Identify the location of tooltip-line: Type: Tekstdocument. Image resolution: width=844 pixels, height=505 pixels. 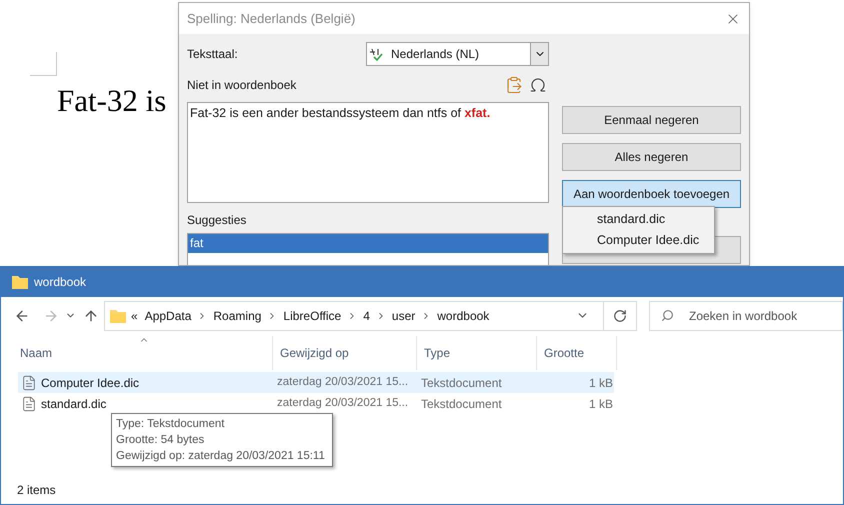
(171, 424).